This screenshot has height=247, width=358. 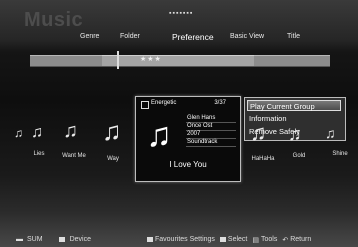 What do you see at coordinates (269, 239) in the screenshot?
I see `tools-label: Tools` at bounding box center [269, 239].